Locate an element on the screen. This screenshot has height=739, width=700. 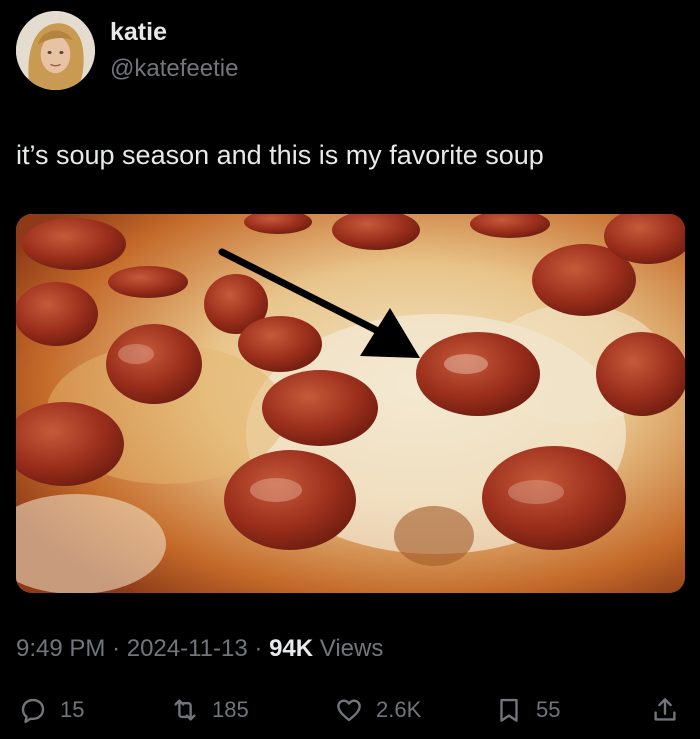
bookmark-count: 55 is located at coordinates (548, 709).